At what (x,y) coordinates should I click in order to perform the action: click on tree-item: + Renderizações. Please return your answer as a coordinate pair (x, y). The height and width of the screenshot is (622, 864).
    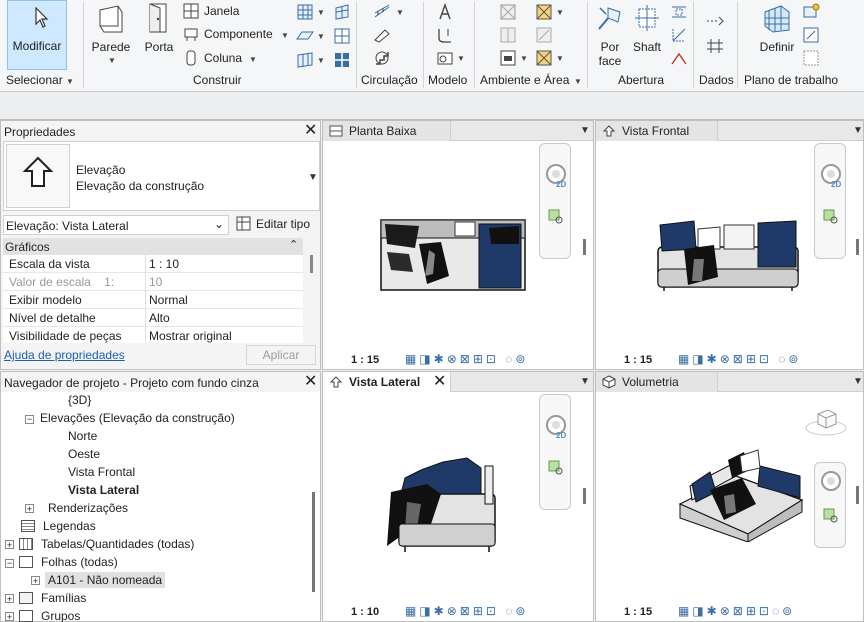
    Looking at the image, I should click on (76, 510).